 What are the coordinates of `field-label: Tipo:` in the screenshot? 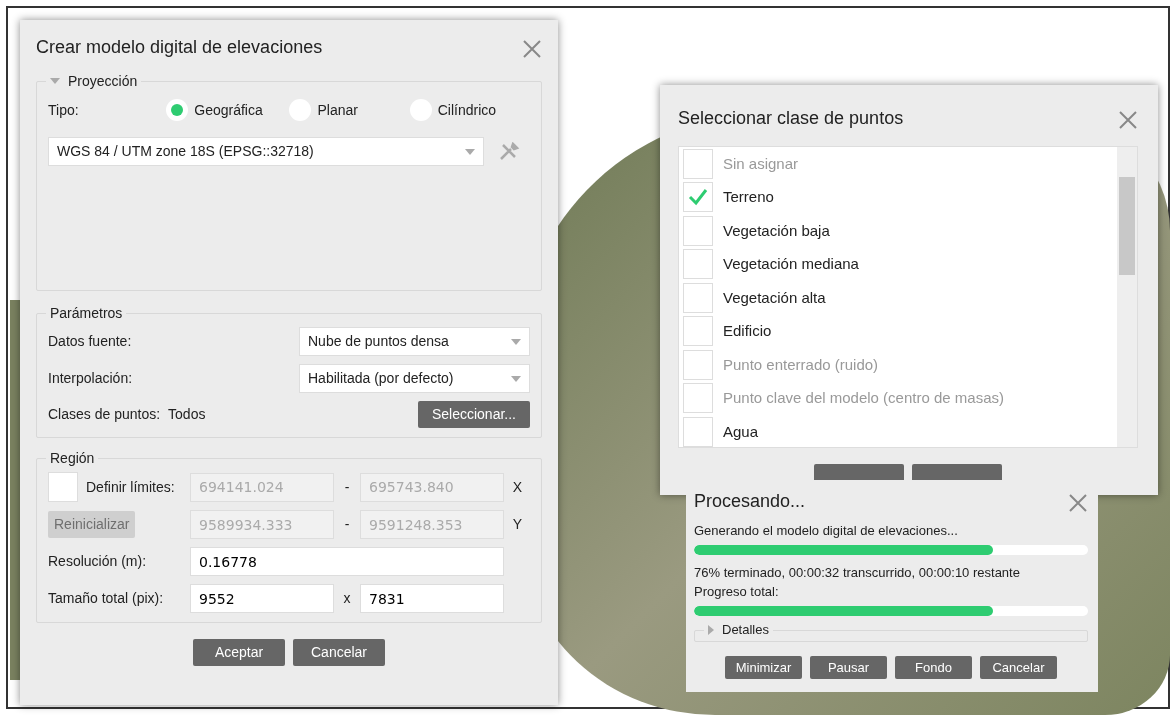 It's located at (64, 110).